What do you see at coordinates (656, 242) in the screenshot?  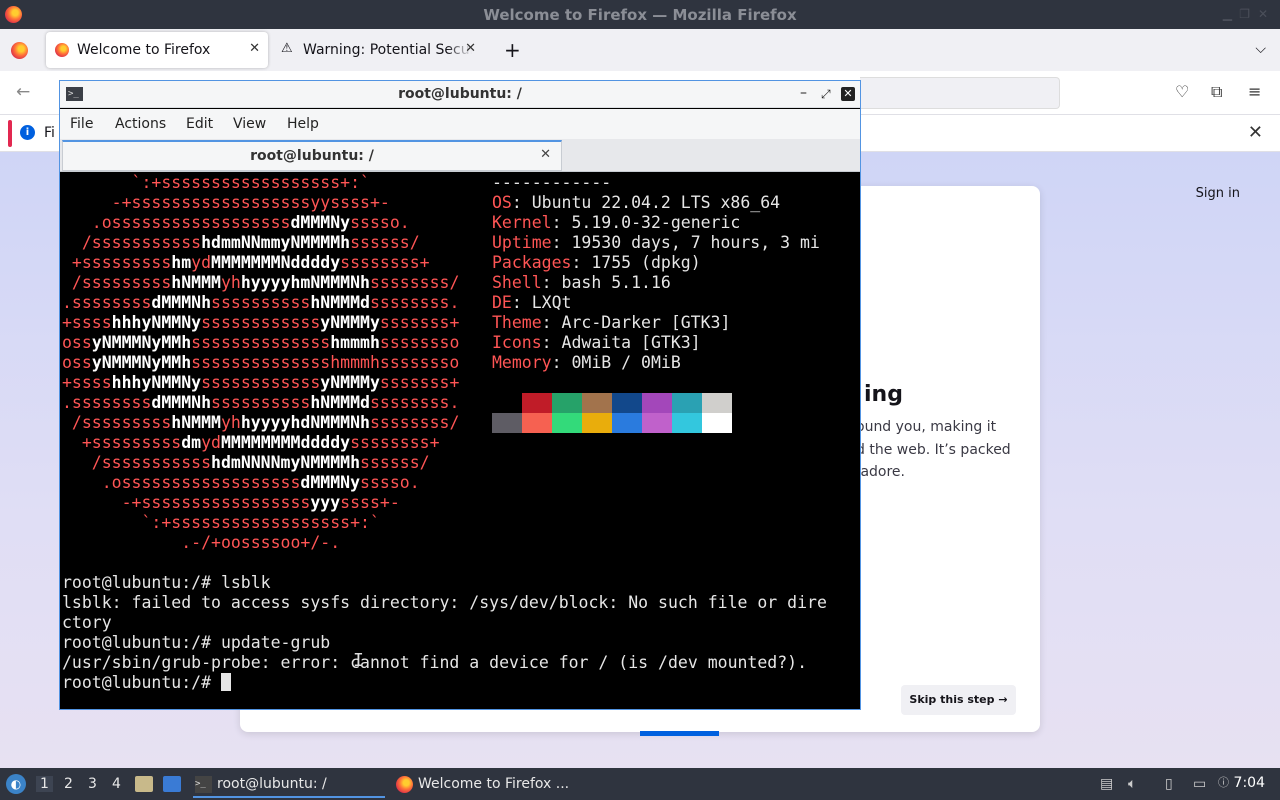 I see `sysinfo-line: Uptime: 19530 days, 7 hours, 3 mi` at bounding box center [656, 242].